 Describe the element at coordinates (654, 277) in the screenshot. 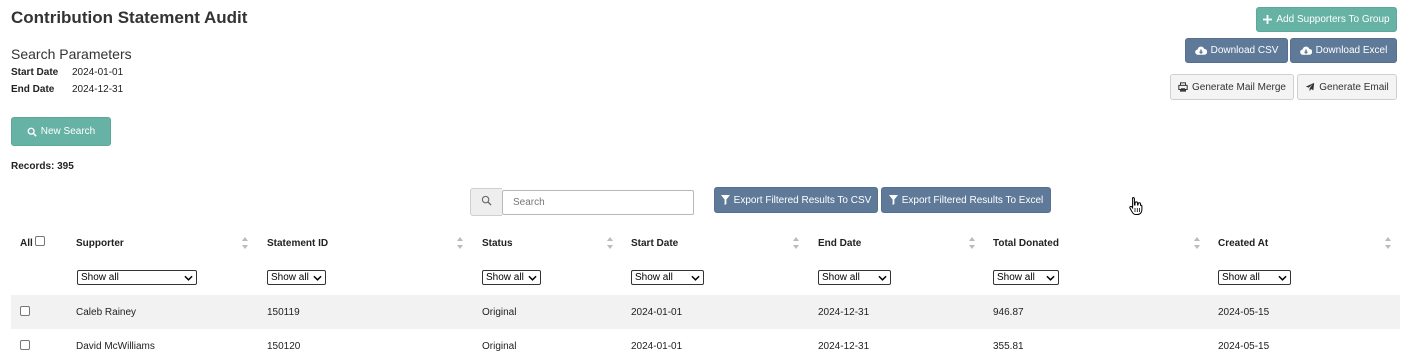

I see `filter-start-date-value: Show all` at that location.